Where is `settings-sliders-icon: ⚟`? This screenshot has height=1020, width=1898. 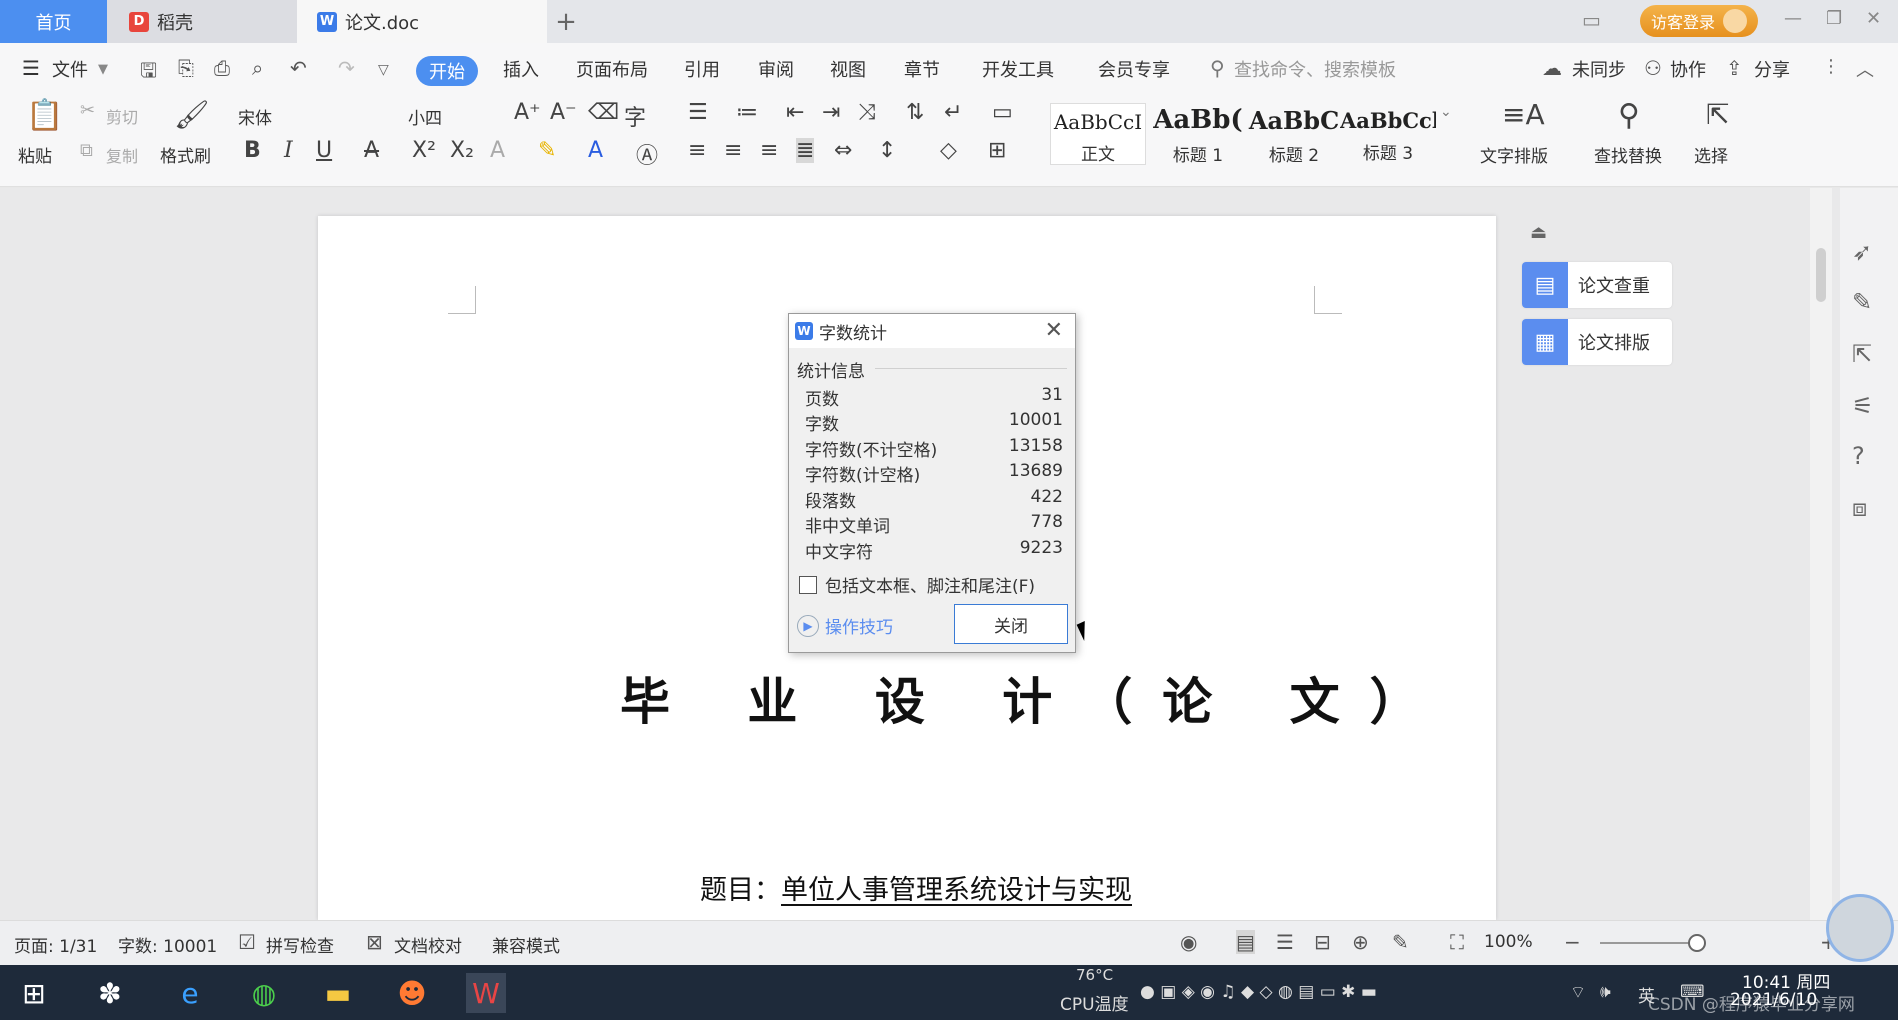 settings-sliders-icon: ⚟ is located at coordinates (1863, 406).